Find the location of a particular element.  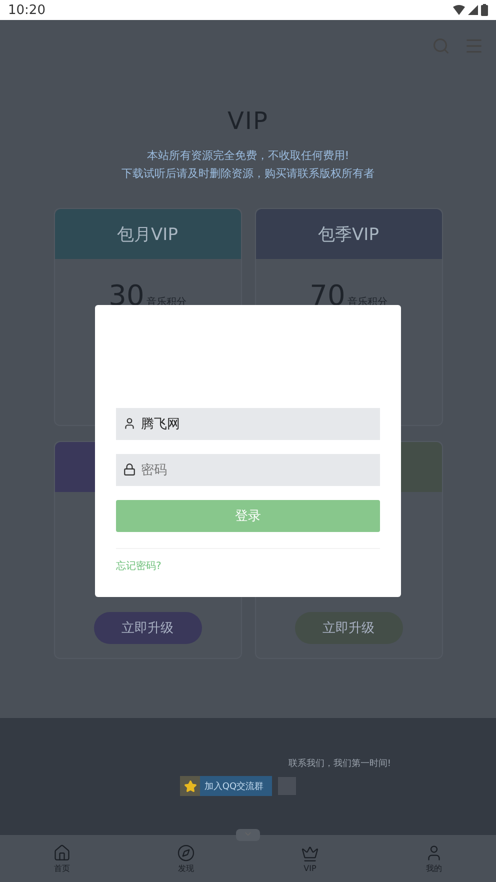

signal-icon is located at coordinates (473, 10).